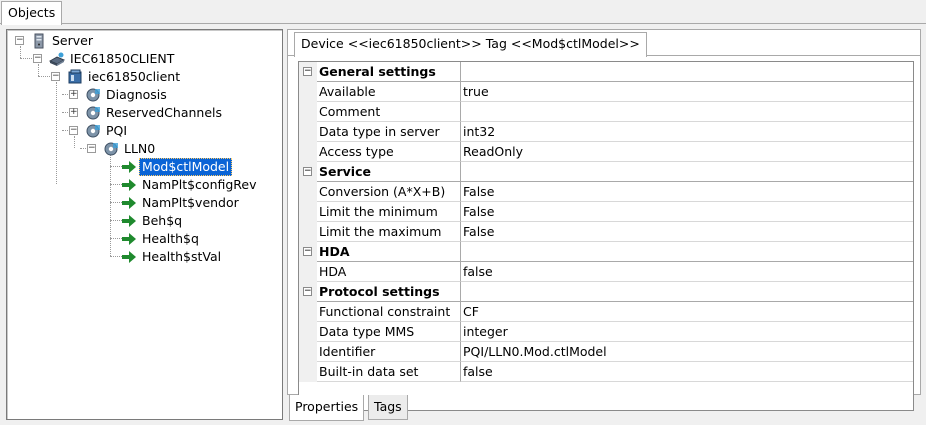 Image resolution: width=926 pixels, height=425 pixels. I want to click on property-row: Built-in data set false, so click(606, 372).